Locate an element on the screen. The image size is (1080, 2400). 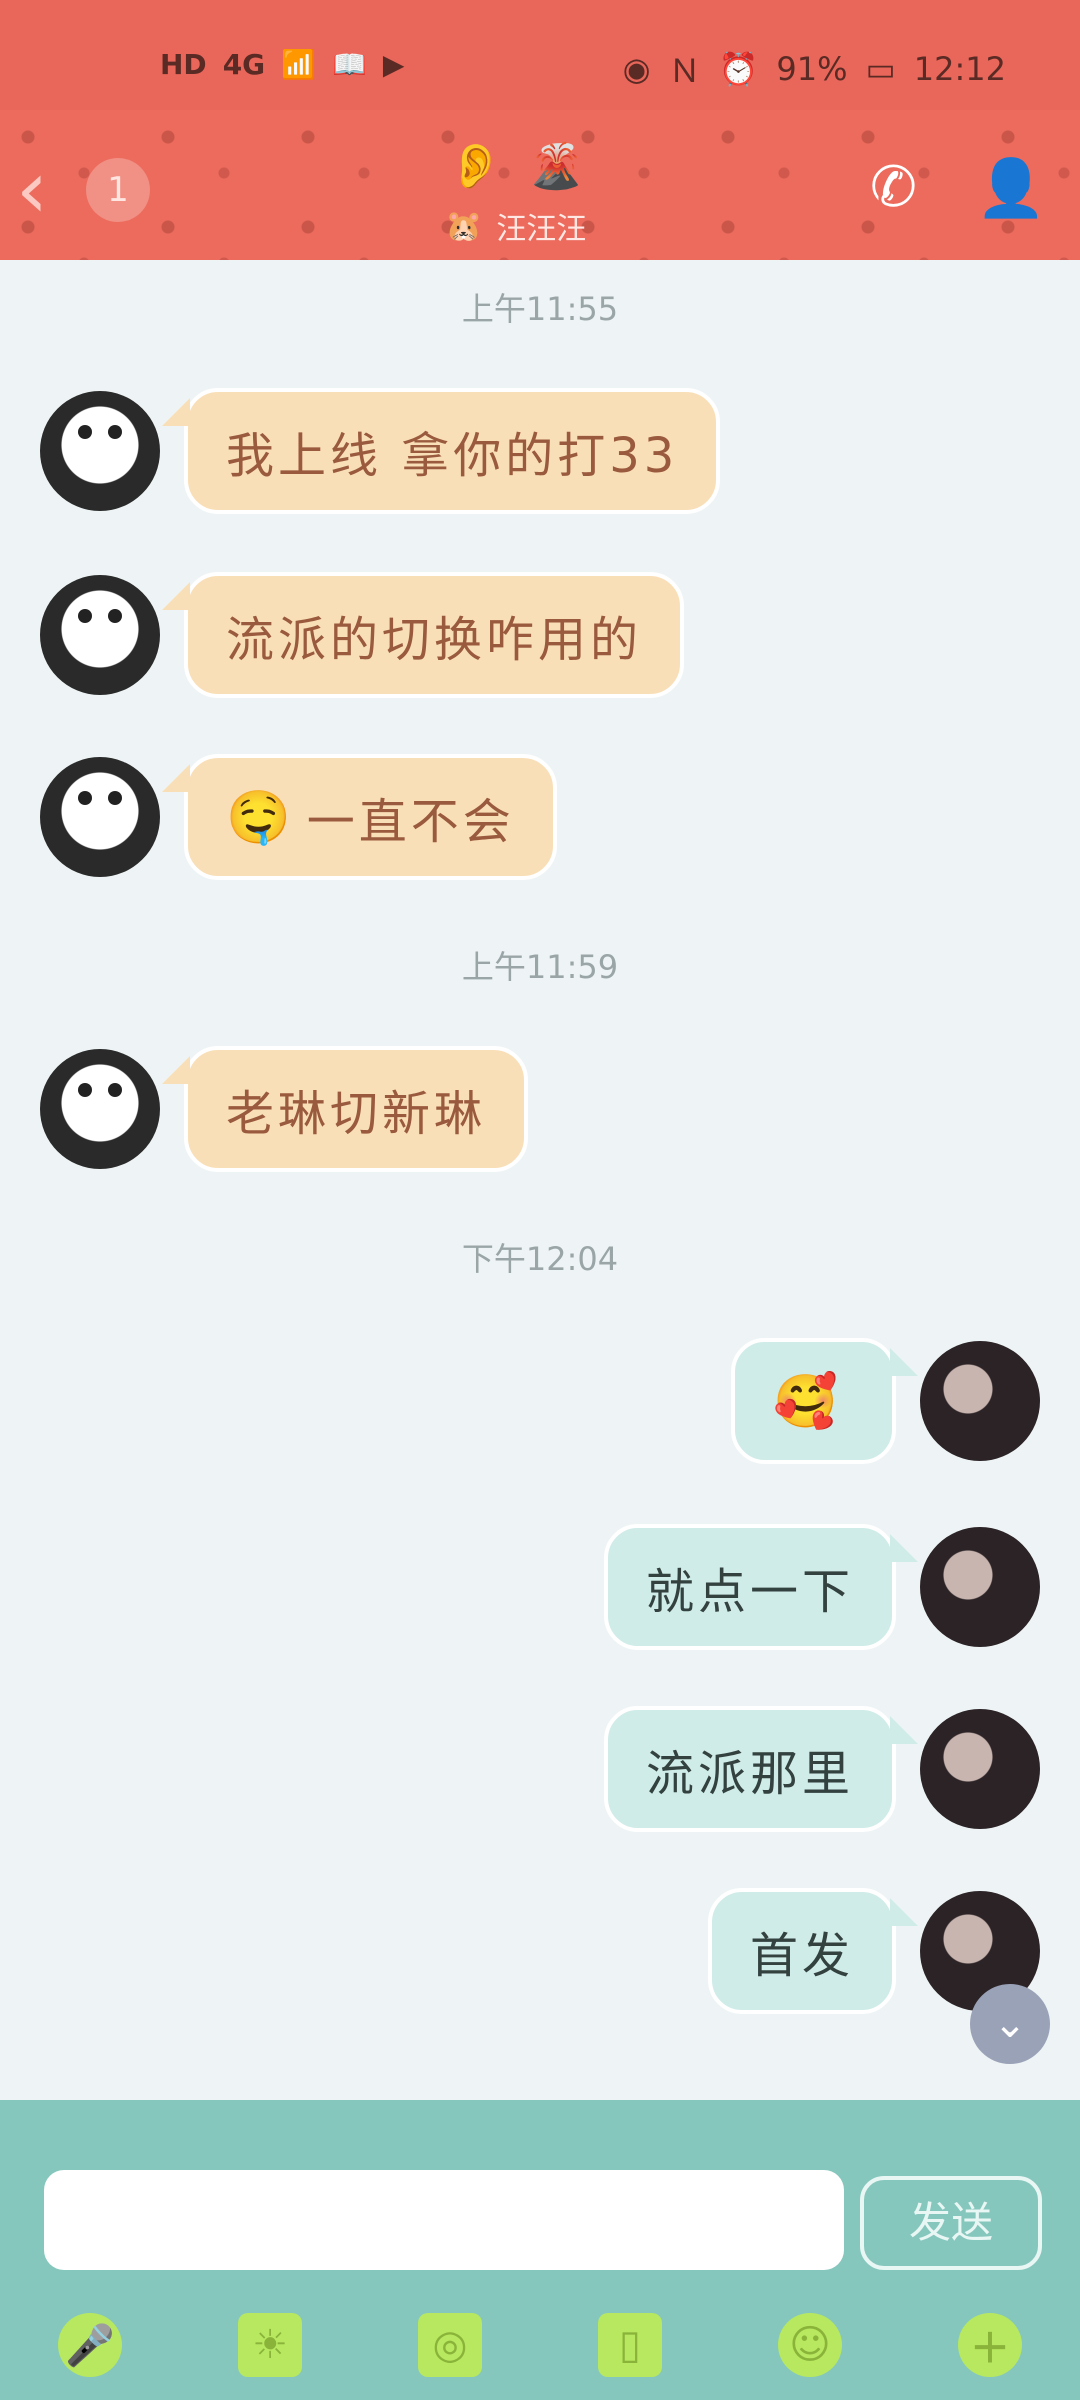
image-icon: ☀ is located at coordinates (270, 2345).